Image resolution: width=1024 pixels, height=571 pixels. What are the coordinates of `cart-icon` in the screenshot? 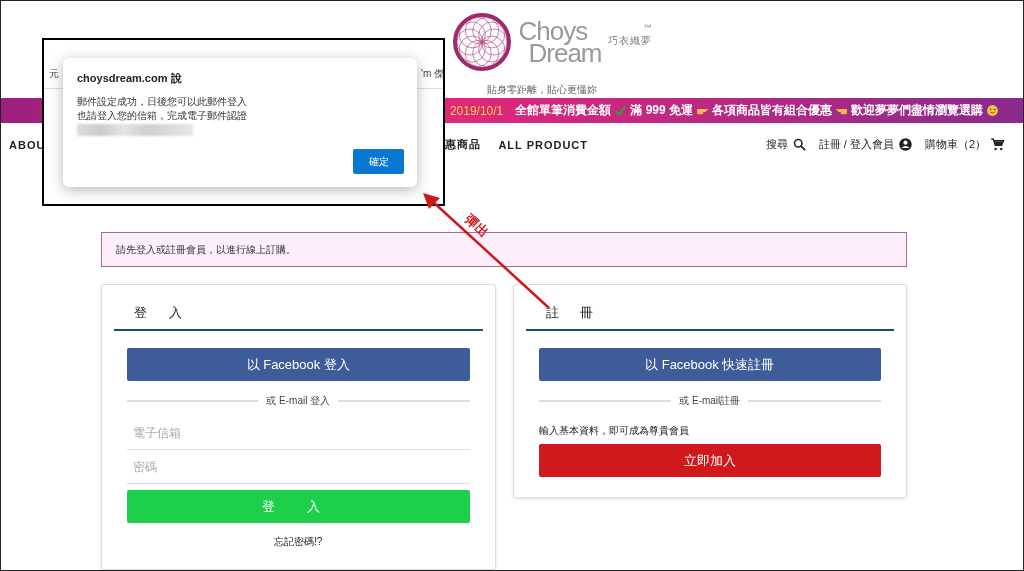 It's located at (997, 145).